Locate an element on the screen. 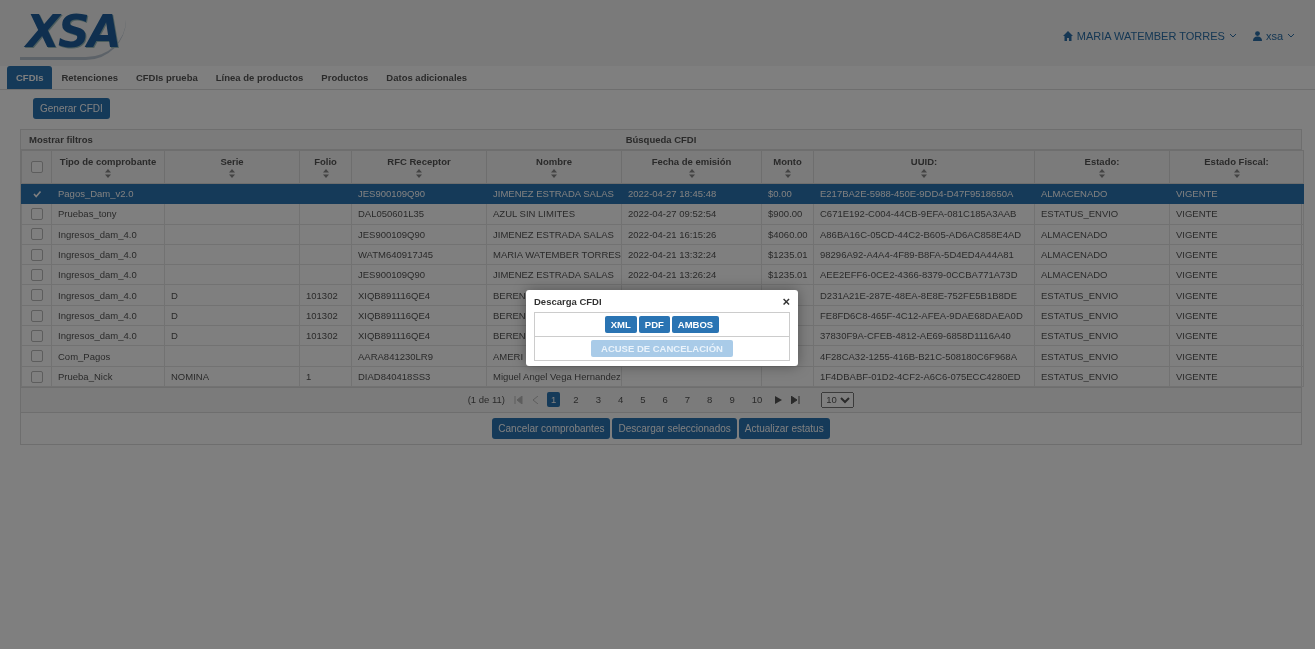  table-cell: DIAD840418SS3 is located at coordinates (394, 376).